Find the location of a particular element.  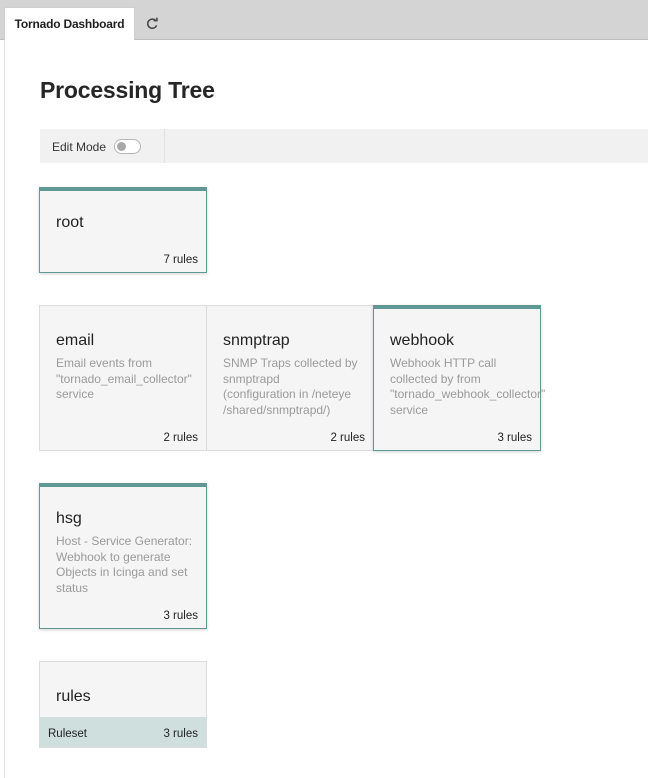

edit-mode-label: Edit Mode is located at coordinates (79, 147).